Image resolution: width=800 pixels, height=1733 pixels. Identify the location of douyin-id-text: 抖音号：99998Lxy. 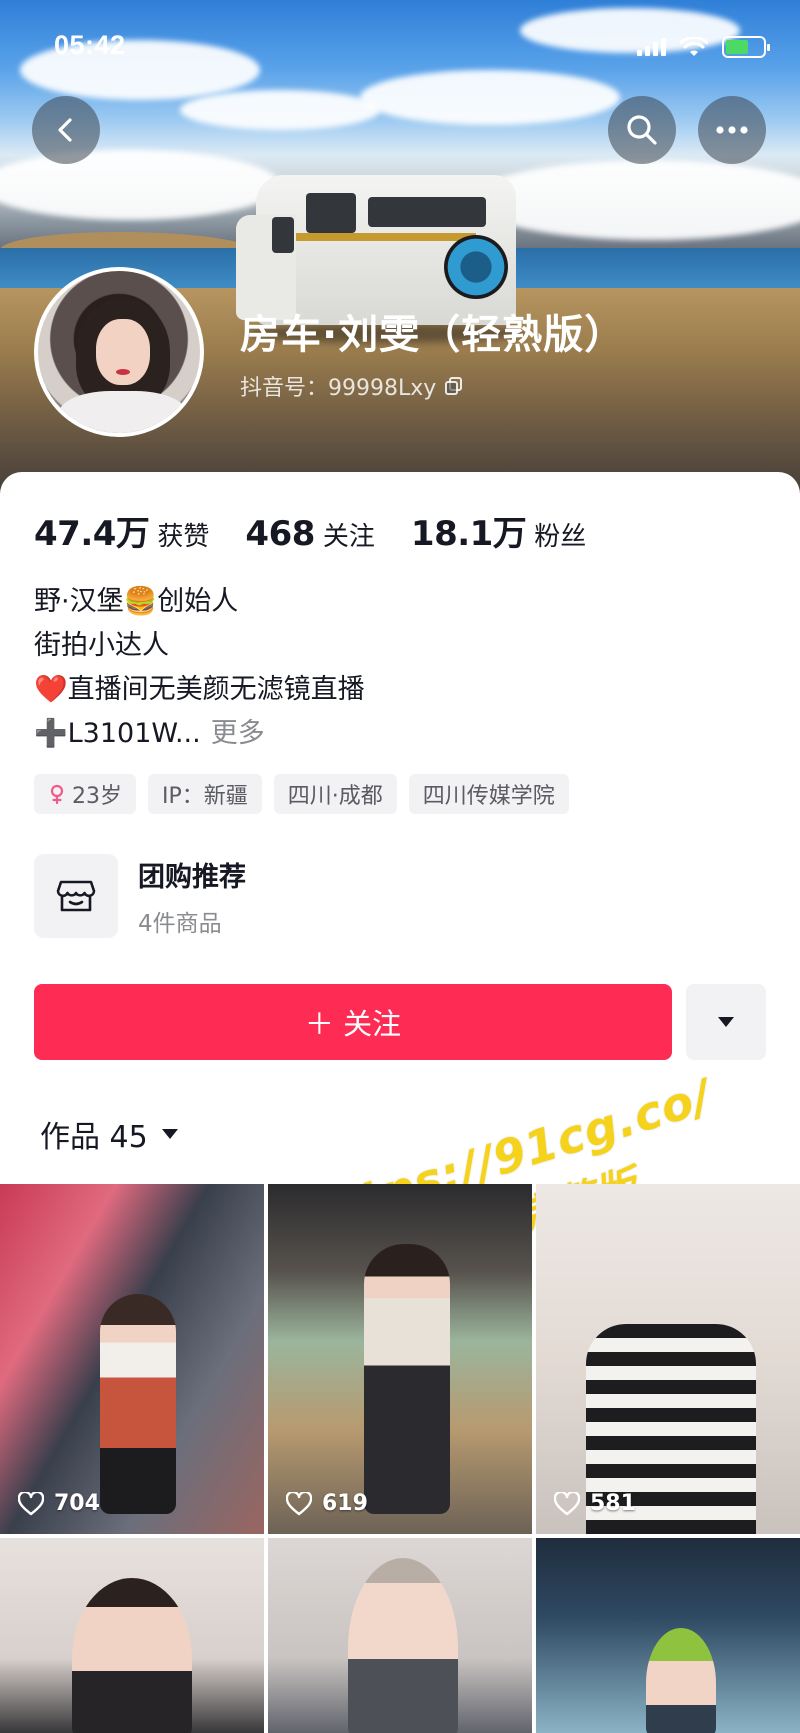
(338, 388).